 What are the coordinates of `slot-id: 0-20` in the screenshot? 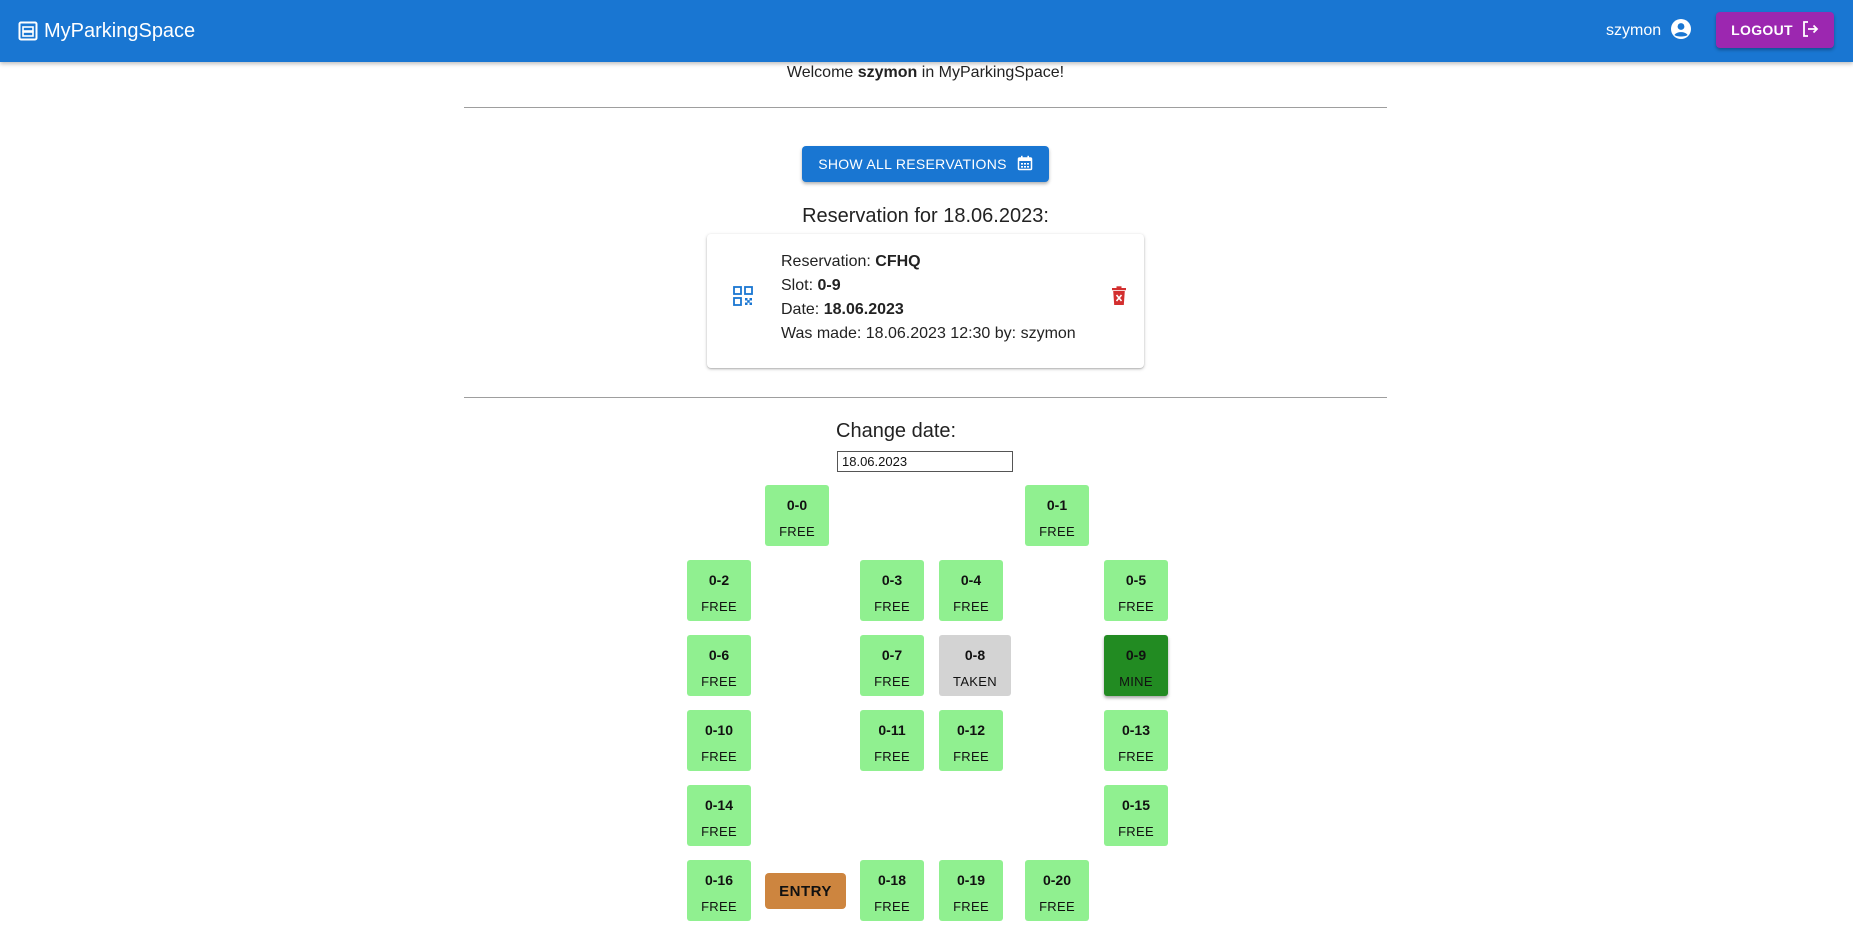 It's located at (1057, 880).